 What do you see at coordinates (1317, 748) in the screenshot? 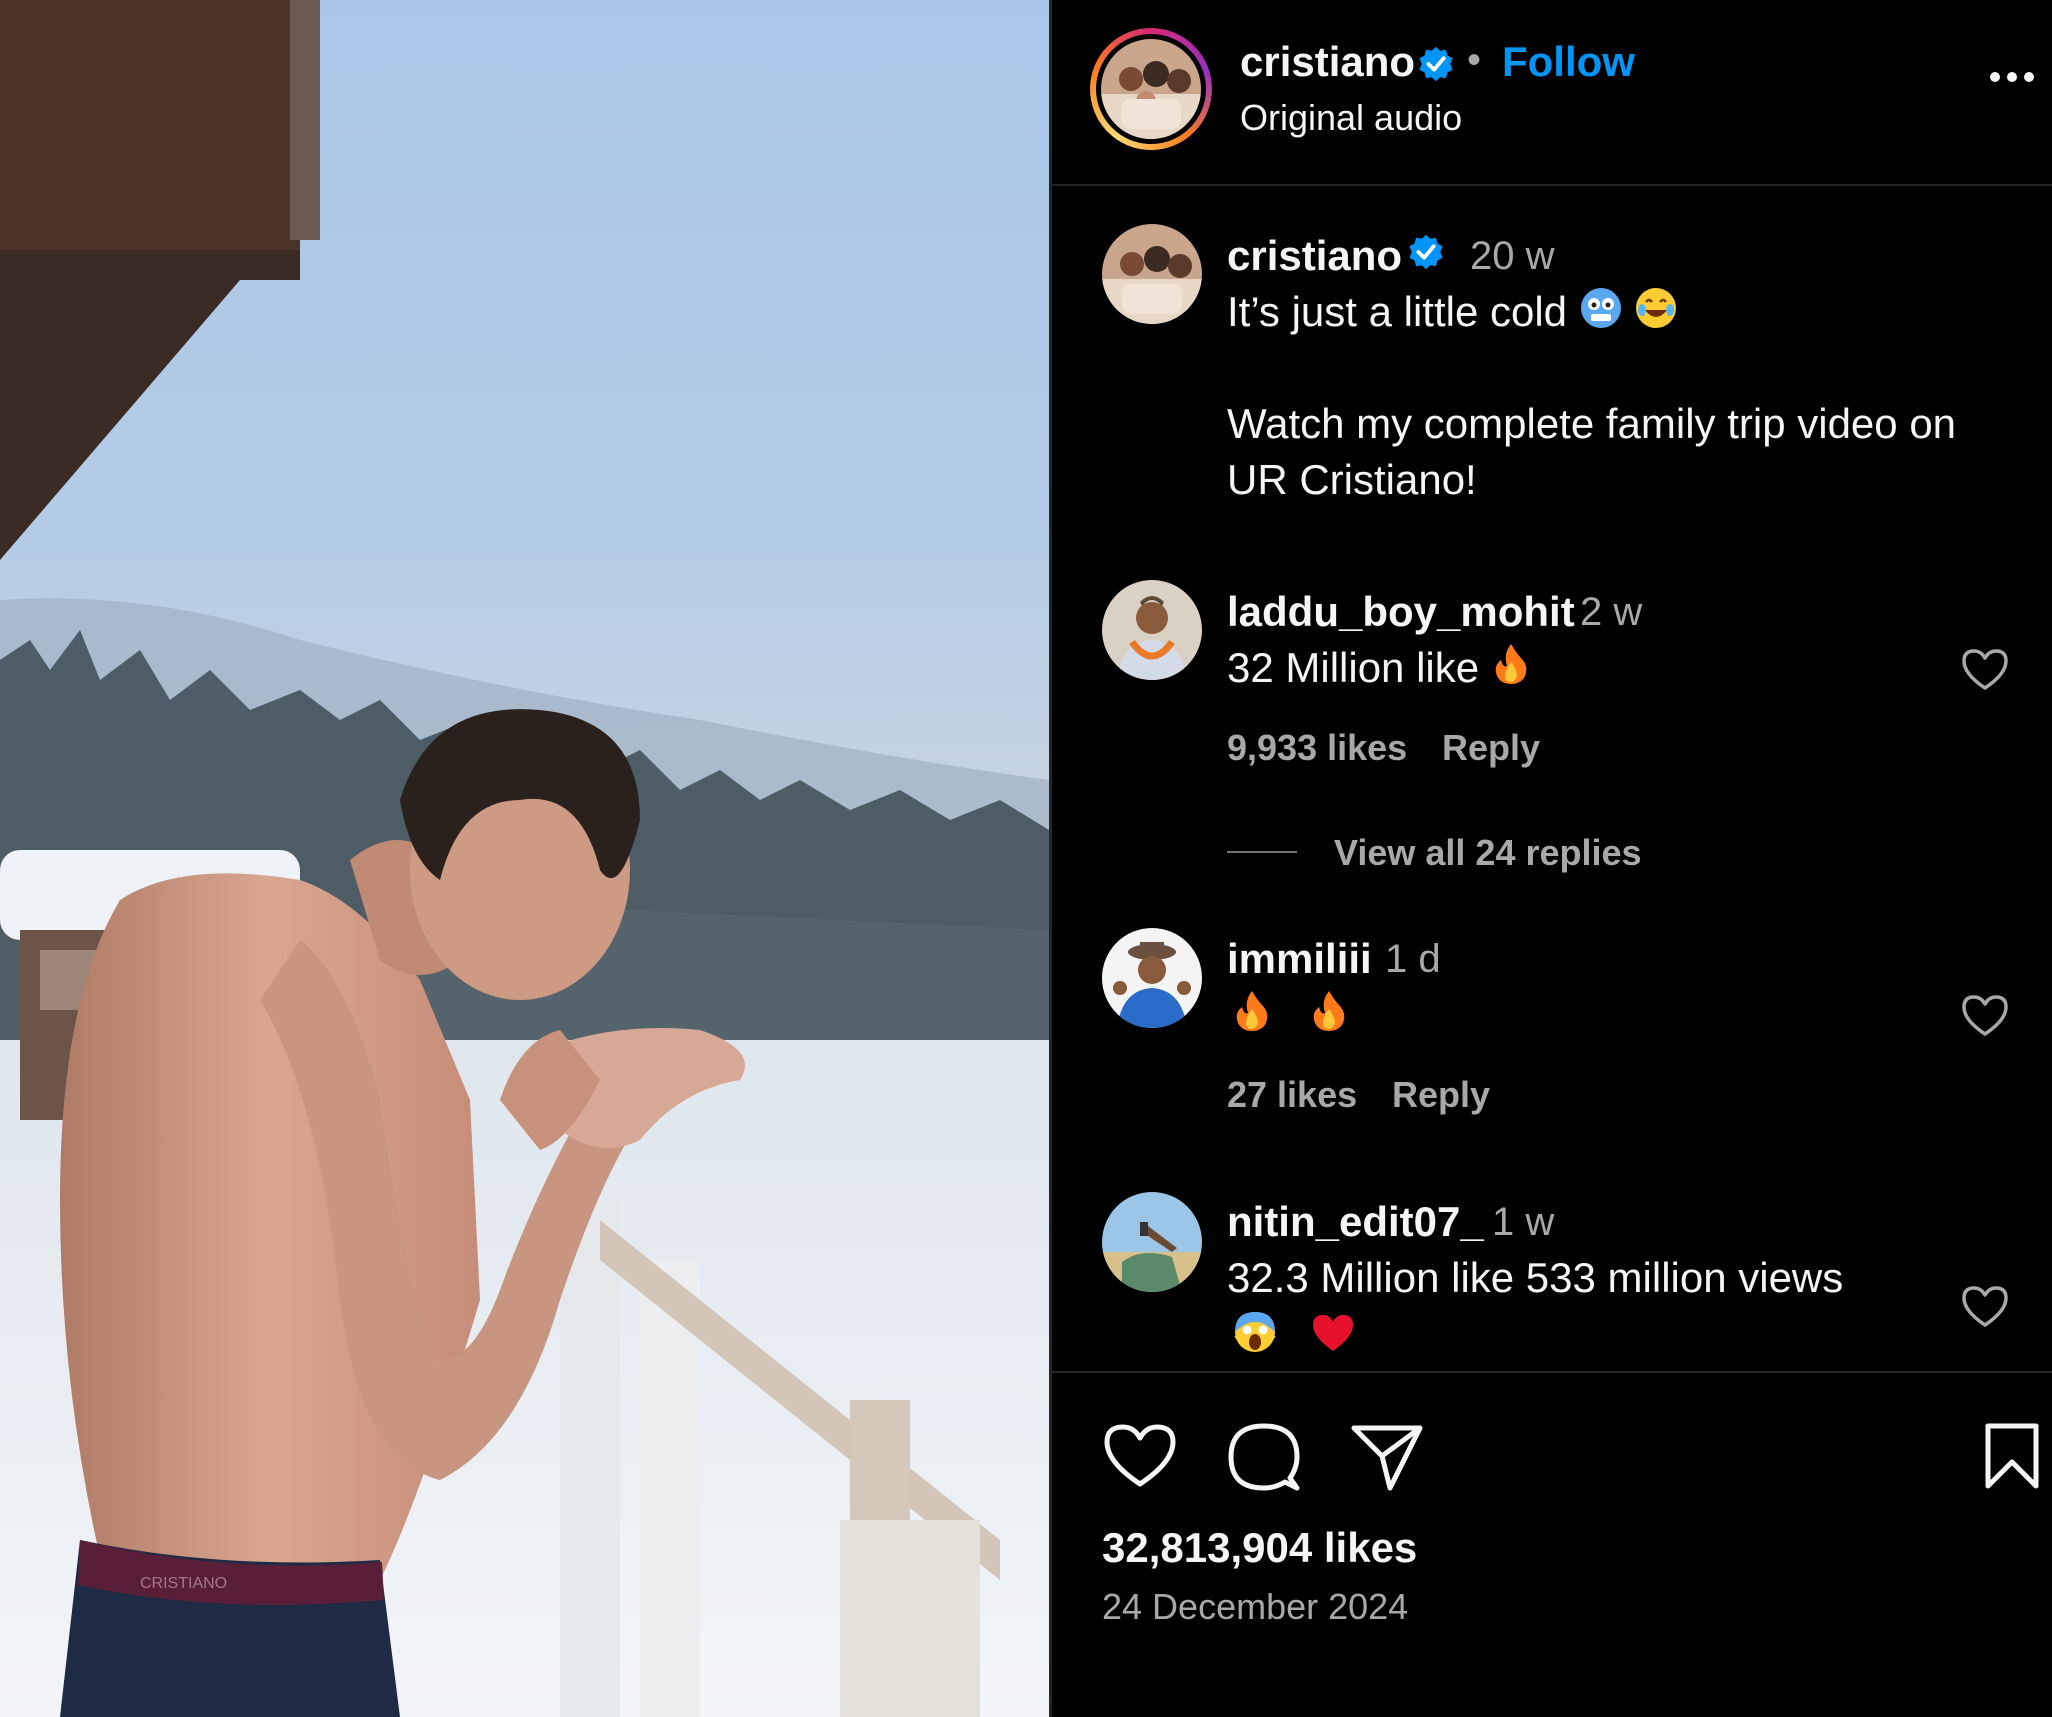
I see `comment-like-count: 9,933 likes` at bounding box center [1317, 748].